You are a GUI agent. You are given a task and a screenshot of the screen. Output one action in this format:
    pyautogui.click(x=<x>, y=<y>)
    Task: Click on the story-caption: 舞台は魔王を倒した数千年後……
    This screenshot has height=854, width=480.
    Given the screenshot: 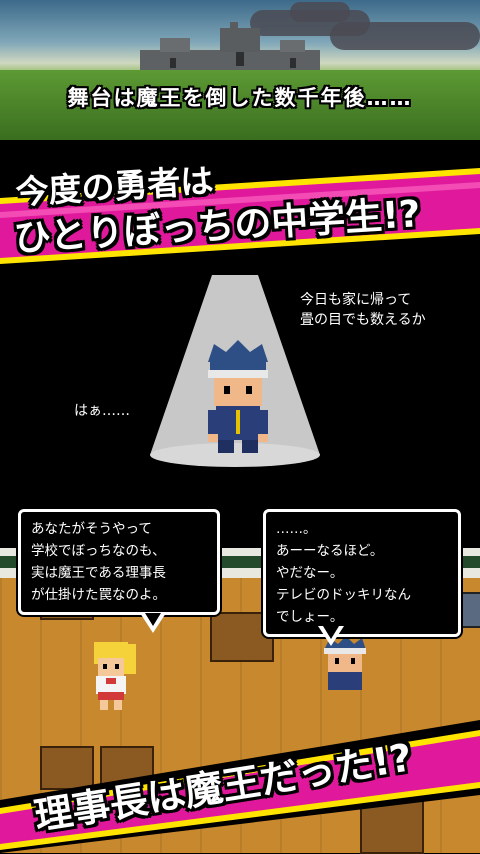 What is the action you would take?
    pyautogui.click(x=240, y=98)
    